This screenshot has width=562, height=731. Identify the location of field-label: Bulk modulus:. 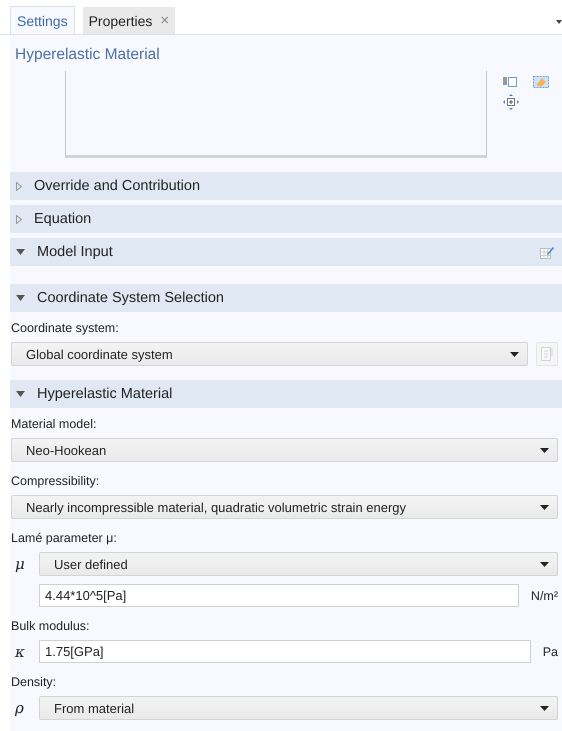
(50, 626).